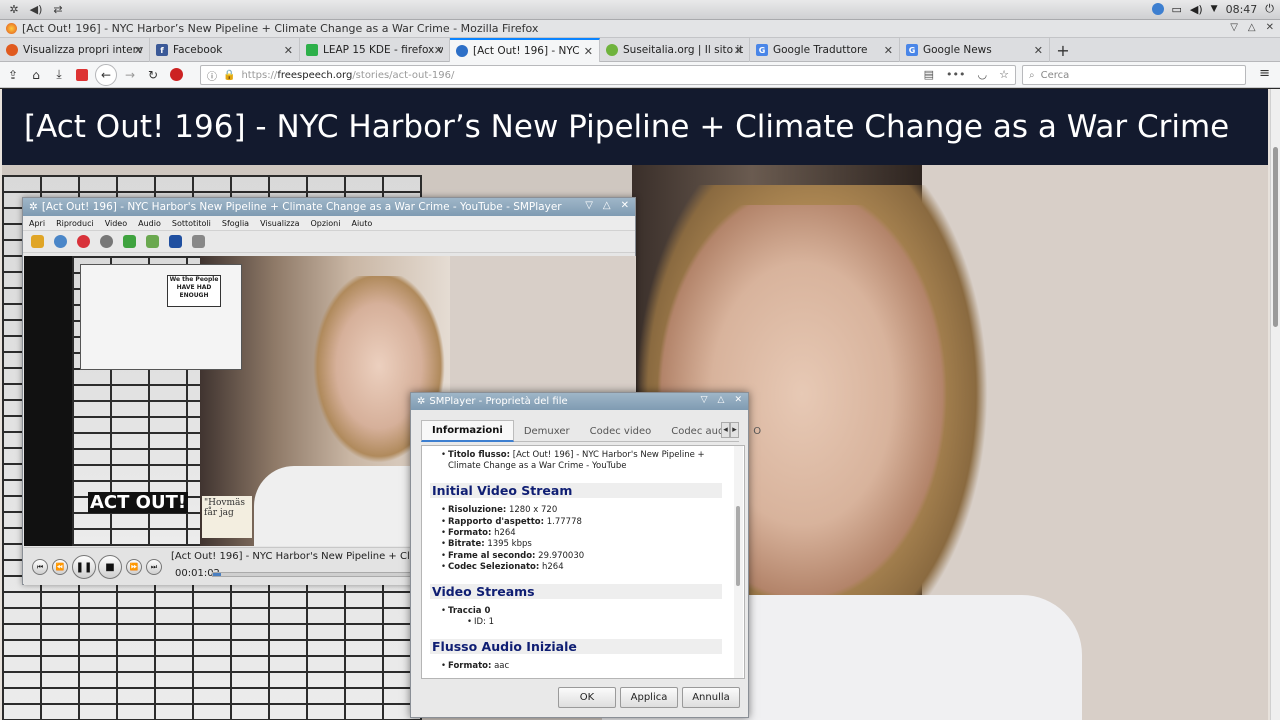 The width and height of the screenshot is (1280, 720). Describe the element at coordinates (361, 223) in the screenshot. I see `menu-aiuto: Aiuto` at that location.